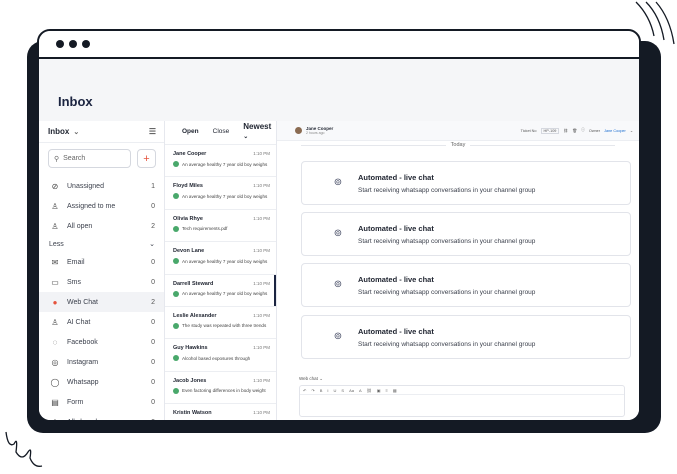  I want to click on italic-icon: I, so click(327, 390).